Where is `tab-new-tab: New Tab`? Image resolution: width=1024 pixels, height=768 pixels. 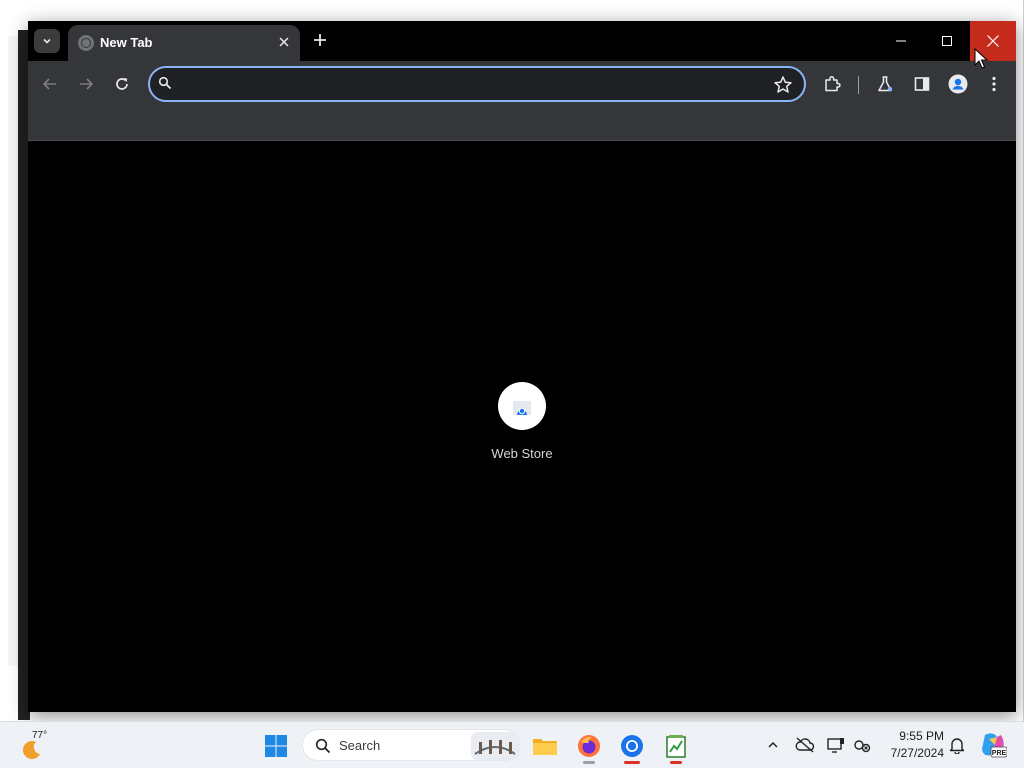 tab-new-tab: New Tab is located at coordinates (184, 43).